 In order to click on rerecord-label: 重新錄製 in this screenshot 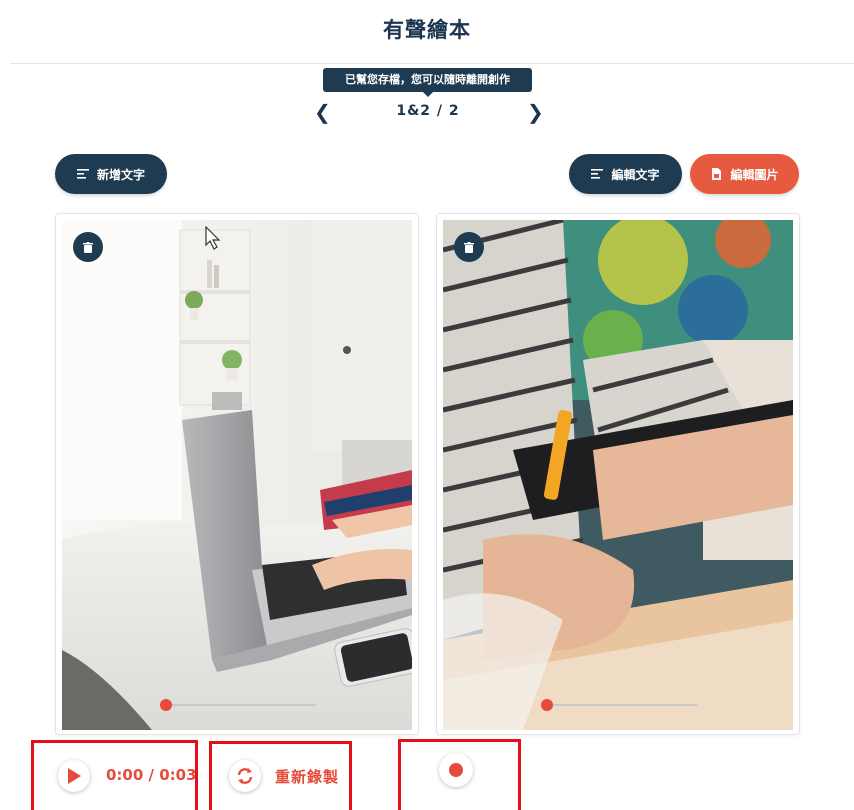, I will do `click(307, 777)`.